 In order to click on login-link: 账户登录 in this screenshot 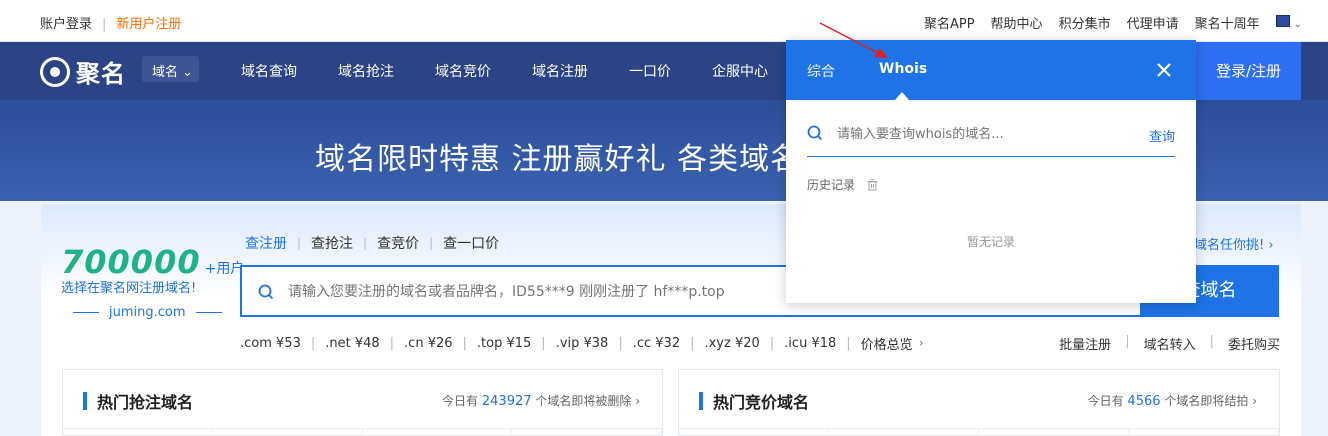, I will do `click(66, 24)`.